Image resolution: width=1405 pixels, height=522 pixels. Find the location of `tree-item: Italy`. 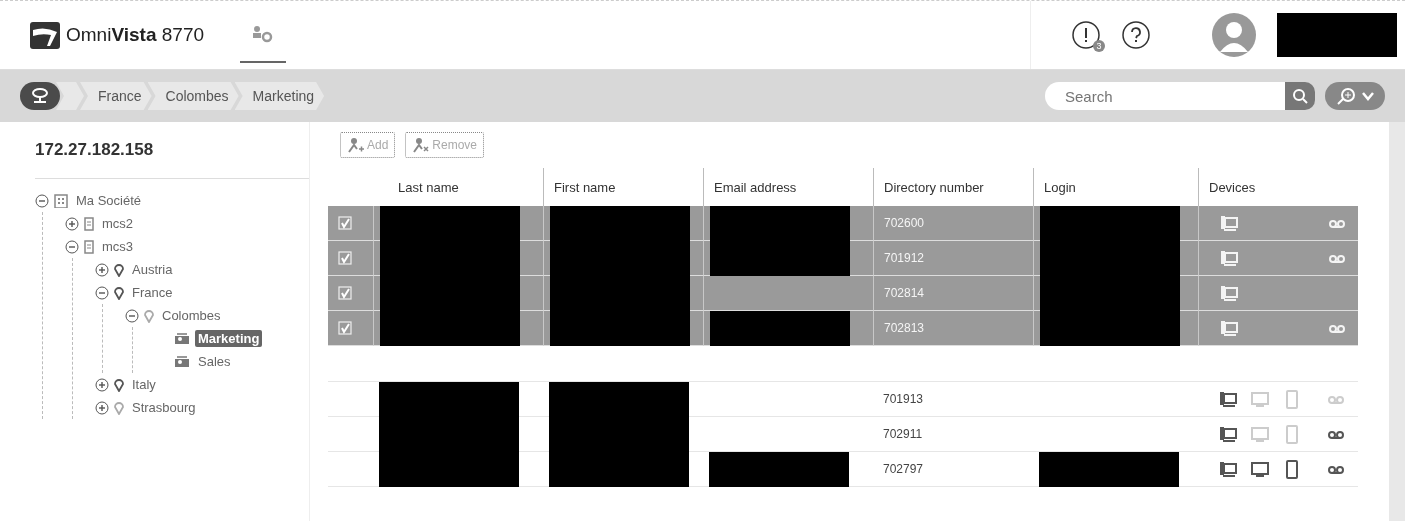

tree-item: Italy is located at coordinates (144, 384).